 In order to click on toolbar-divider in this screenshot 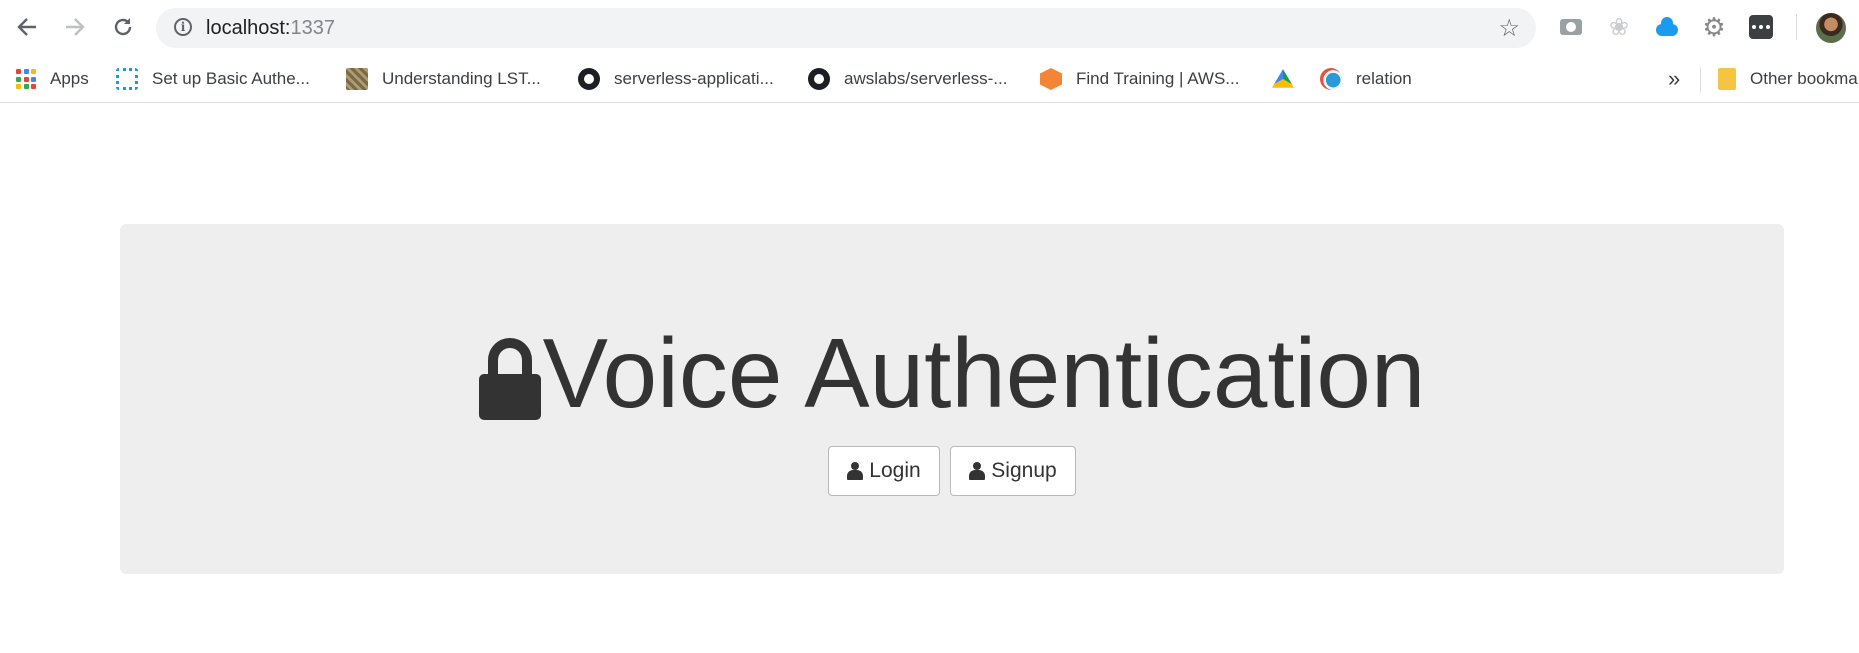, I will do `click(1796, 27)`.